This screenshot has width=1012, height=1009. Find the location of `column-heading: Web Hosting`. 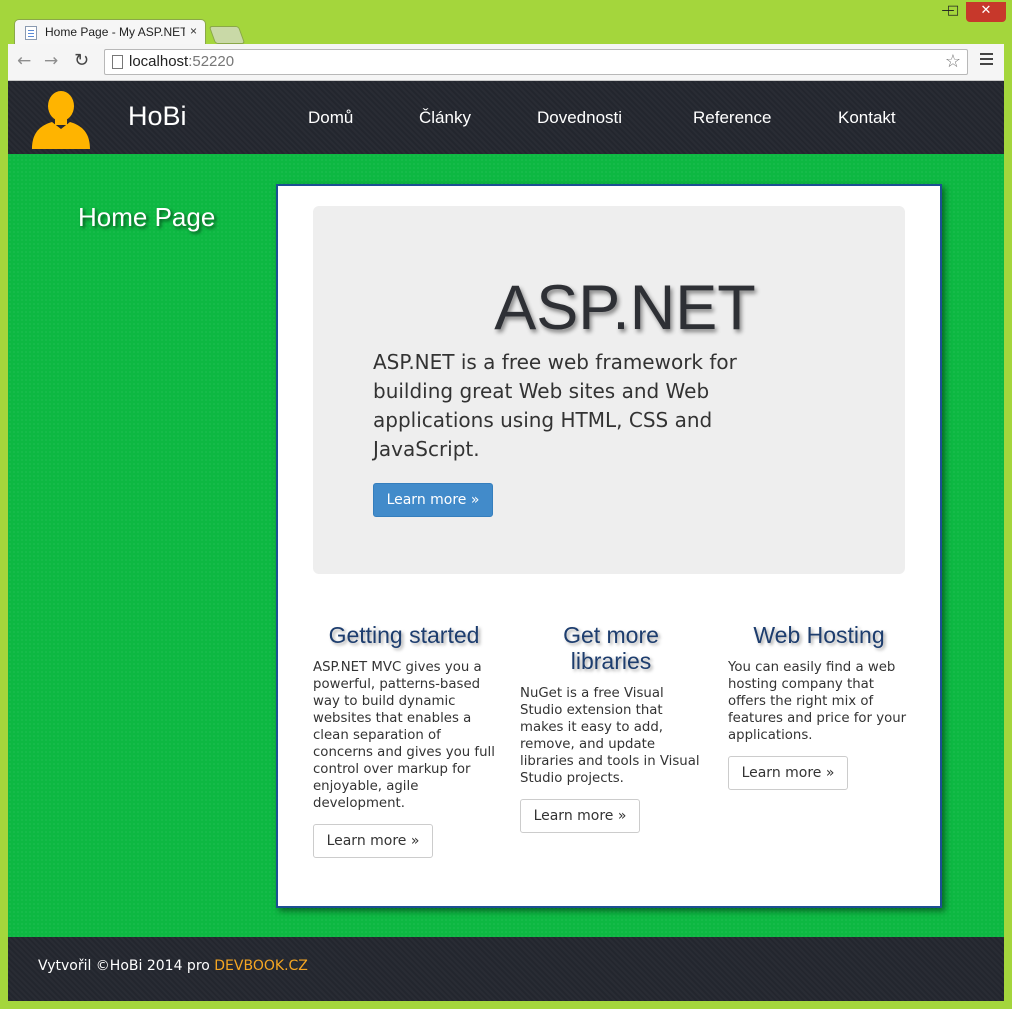

column-heading: Web Hosting is located at coordinates (819, 635).